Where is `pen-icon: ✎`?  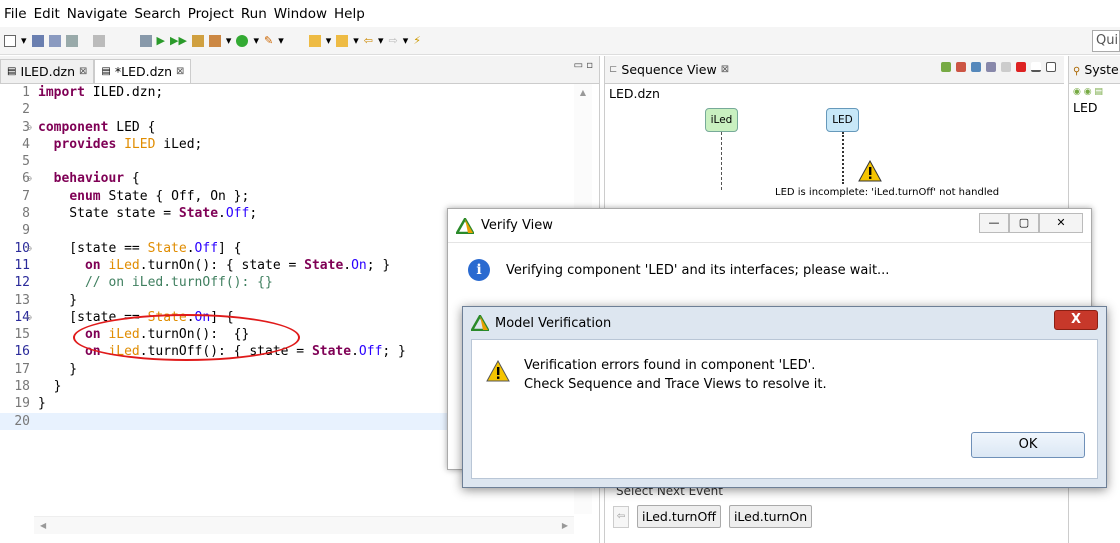
pen-icon: ✎ is located at coordinates (268, 40).